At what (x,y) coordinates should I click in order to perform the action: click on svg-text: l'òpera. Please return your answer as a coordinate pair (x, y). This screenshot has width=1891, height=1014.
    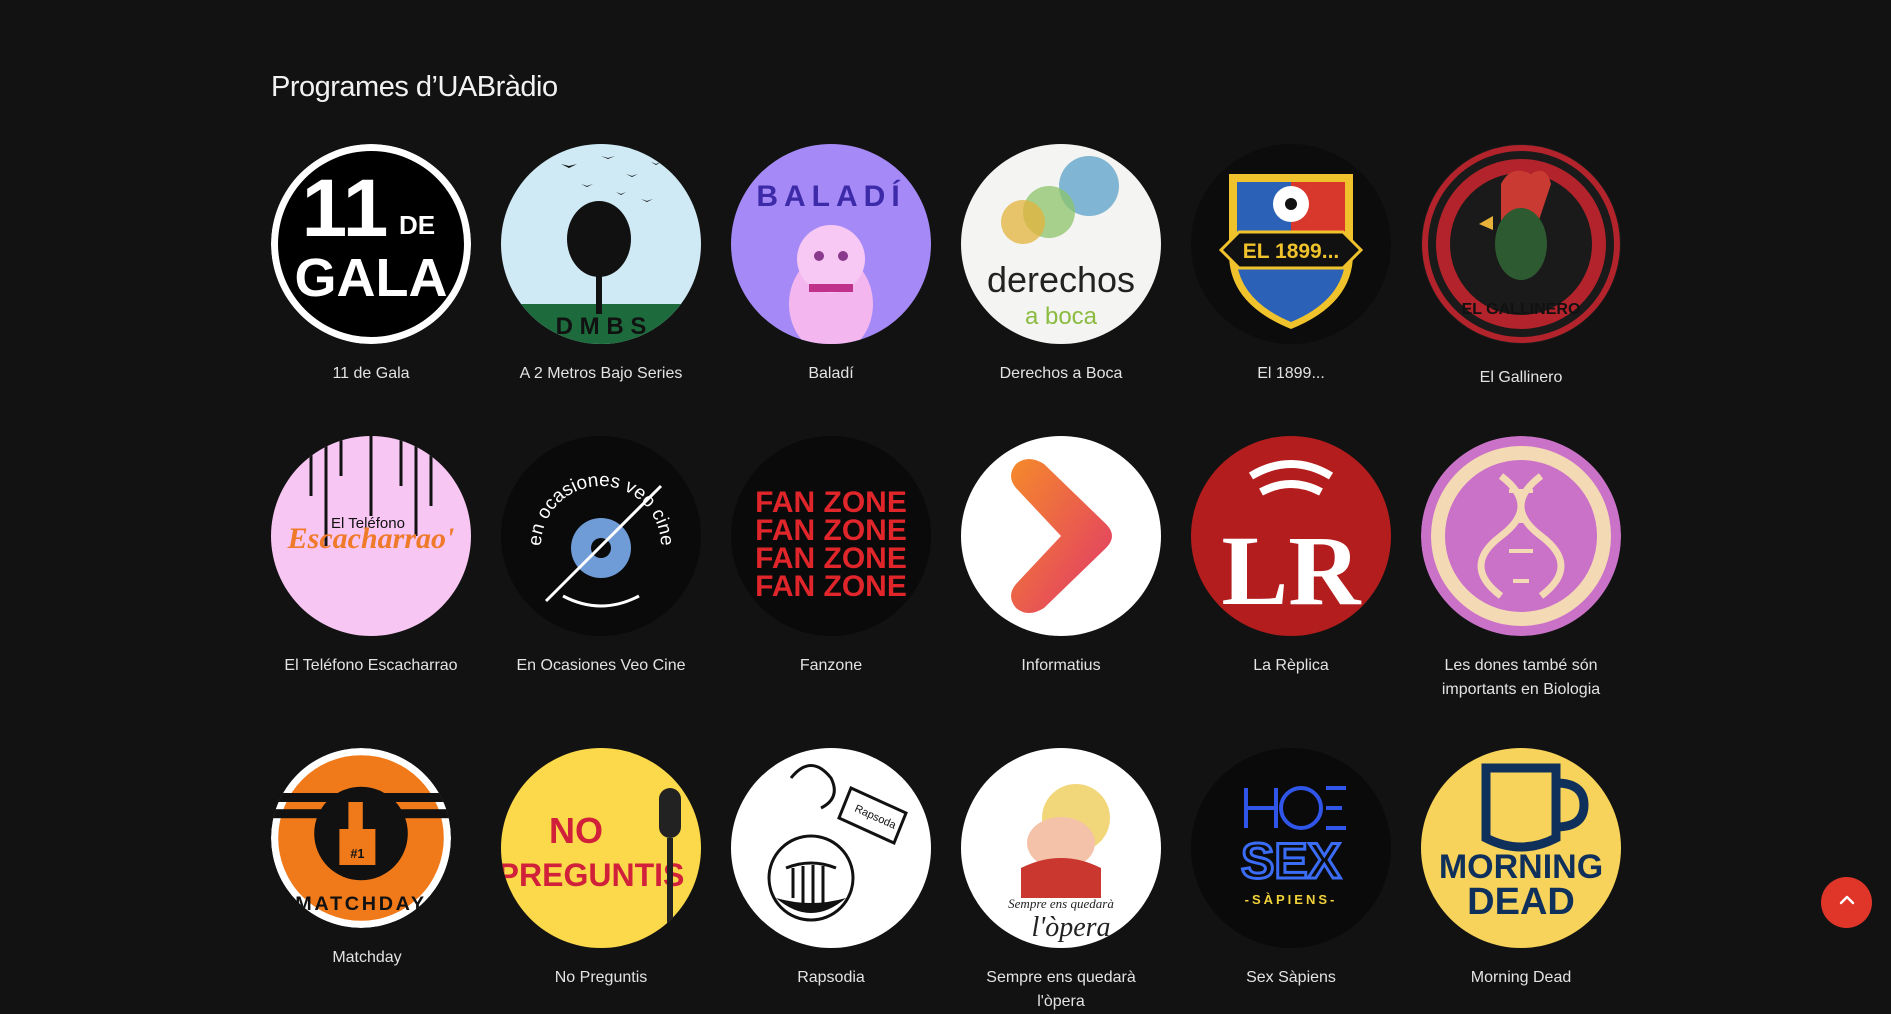
    Looking at the image, I should click on (1070, 927).